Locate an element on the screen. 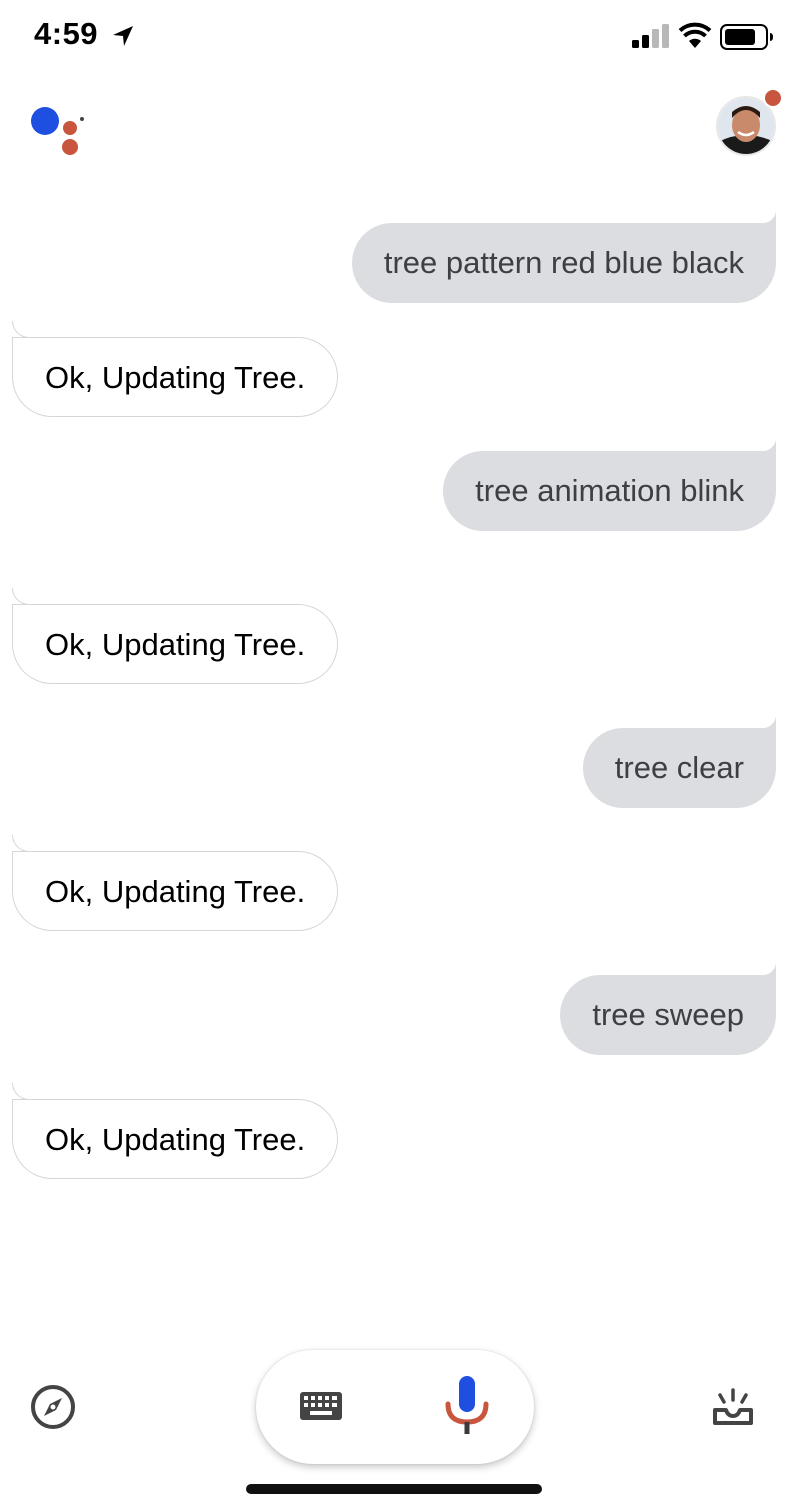  keyboard-icon is located at coordinates (321, 1406).